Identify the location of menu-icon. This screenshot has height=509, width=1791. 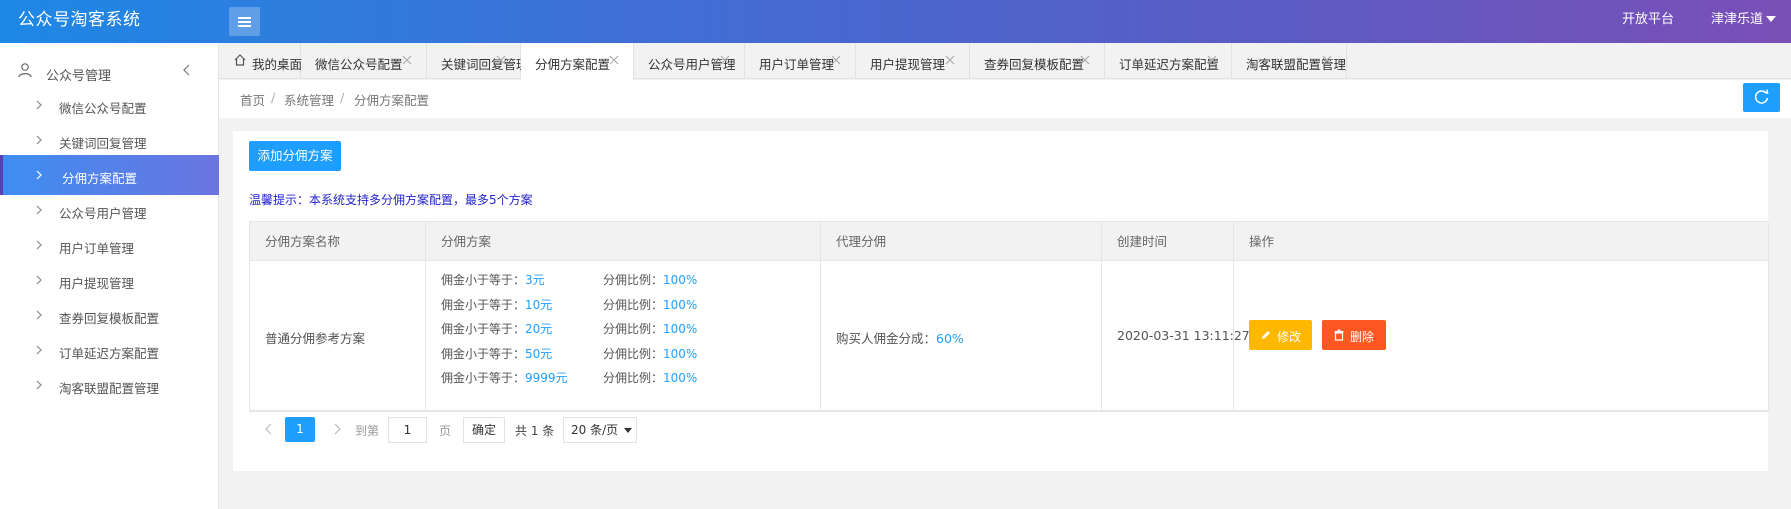
(244, 18).